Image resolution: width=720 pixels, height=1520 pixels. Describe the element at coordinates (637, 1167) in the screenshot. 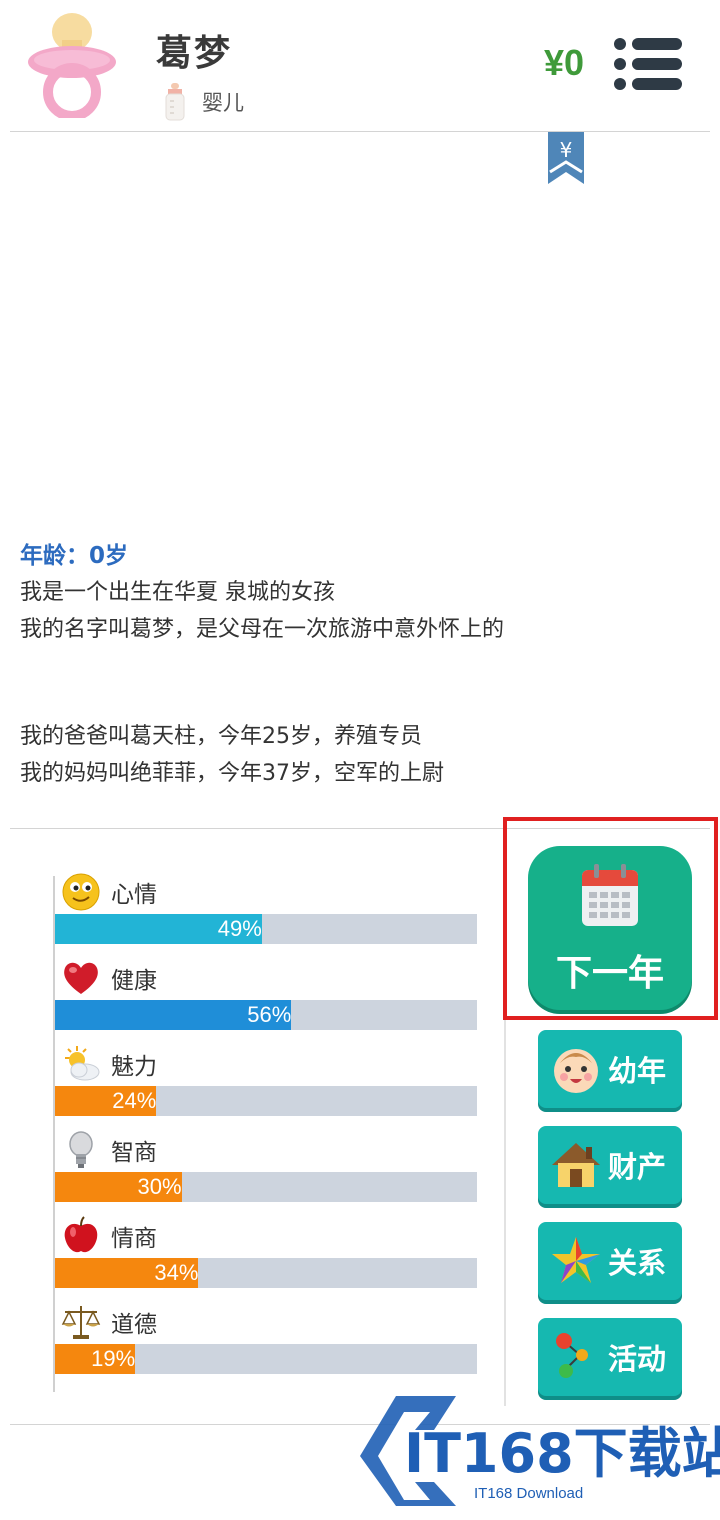

I see `property-label: 财产` at that location.